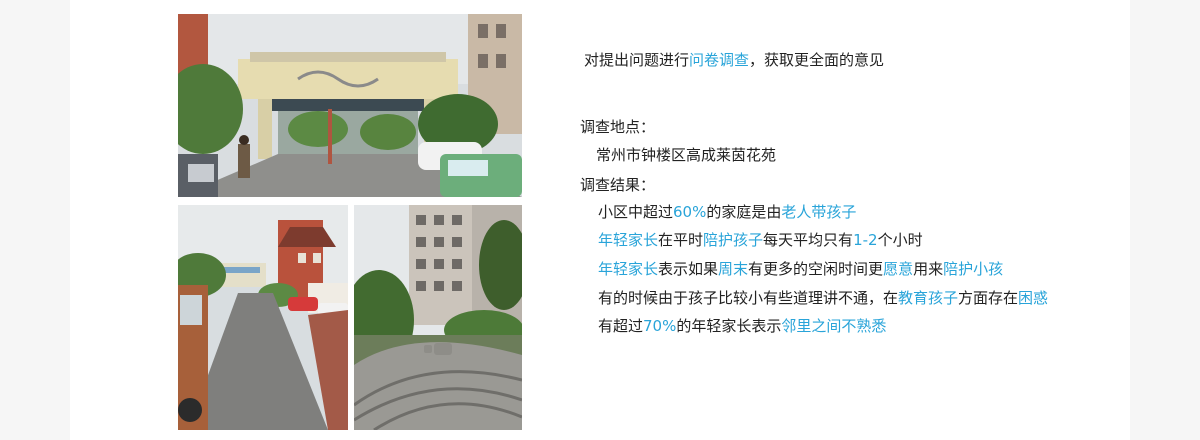  Describe the element at coordinates (621, 326) in the screenshot. I see `result-text: 有超过` at that location.